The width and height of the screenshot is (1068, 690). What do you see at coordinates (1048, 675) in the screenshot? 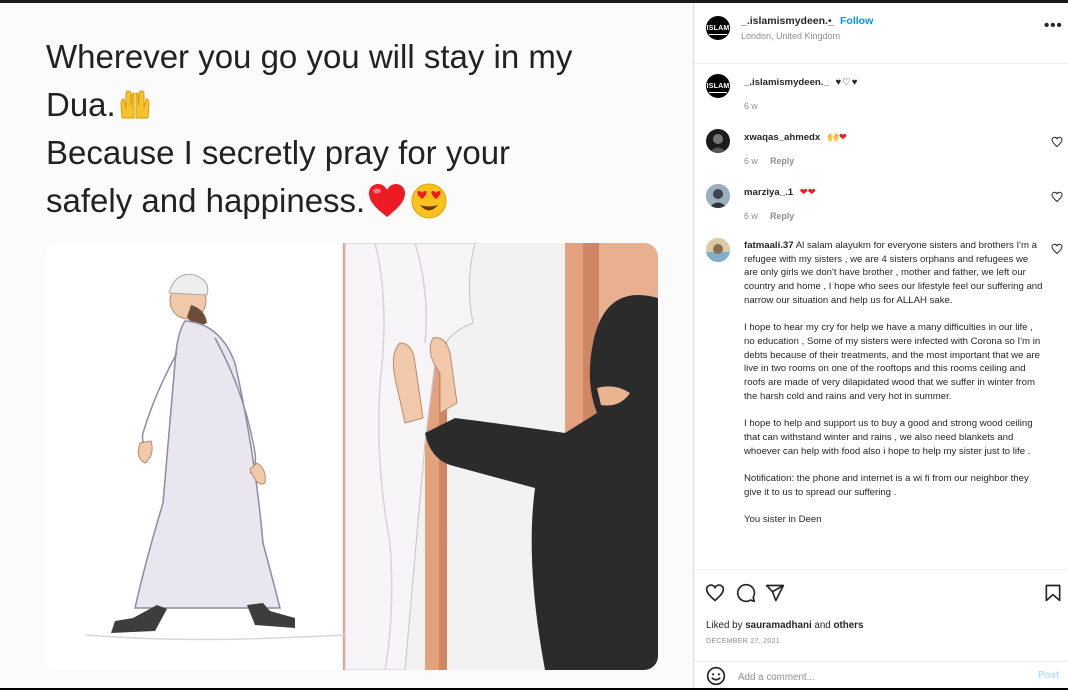
I see `post-comment-button: Post` at bounding box center [1048, 675].